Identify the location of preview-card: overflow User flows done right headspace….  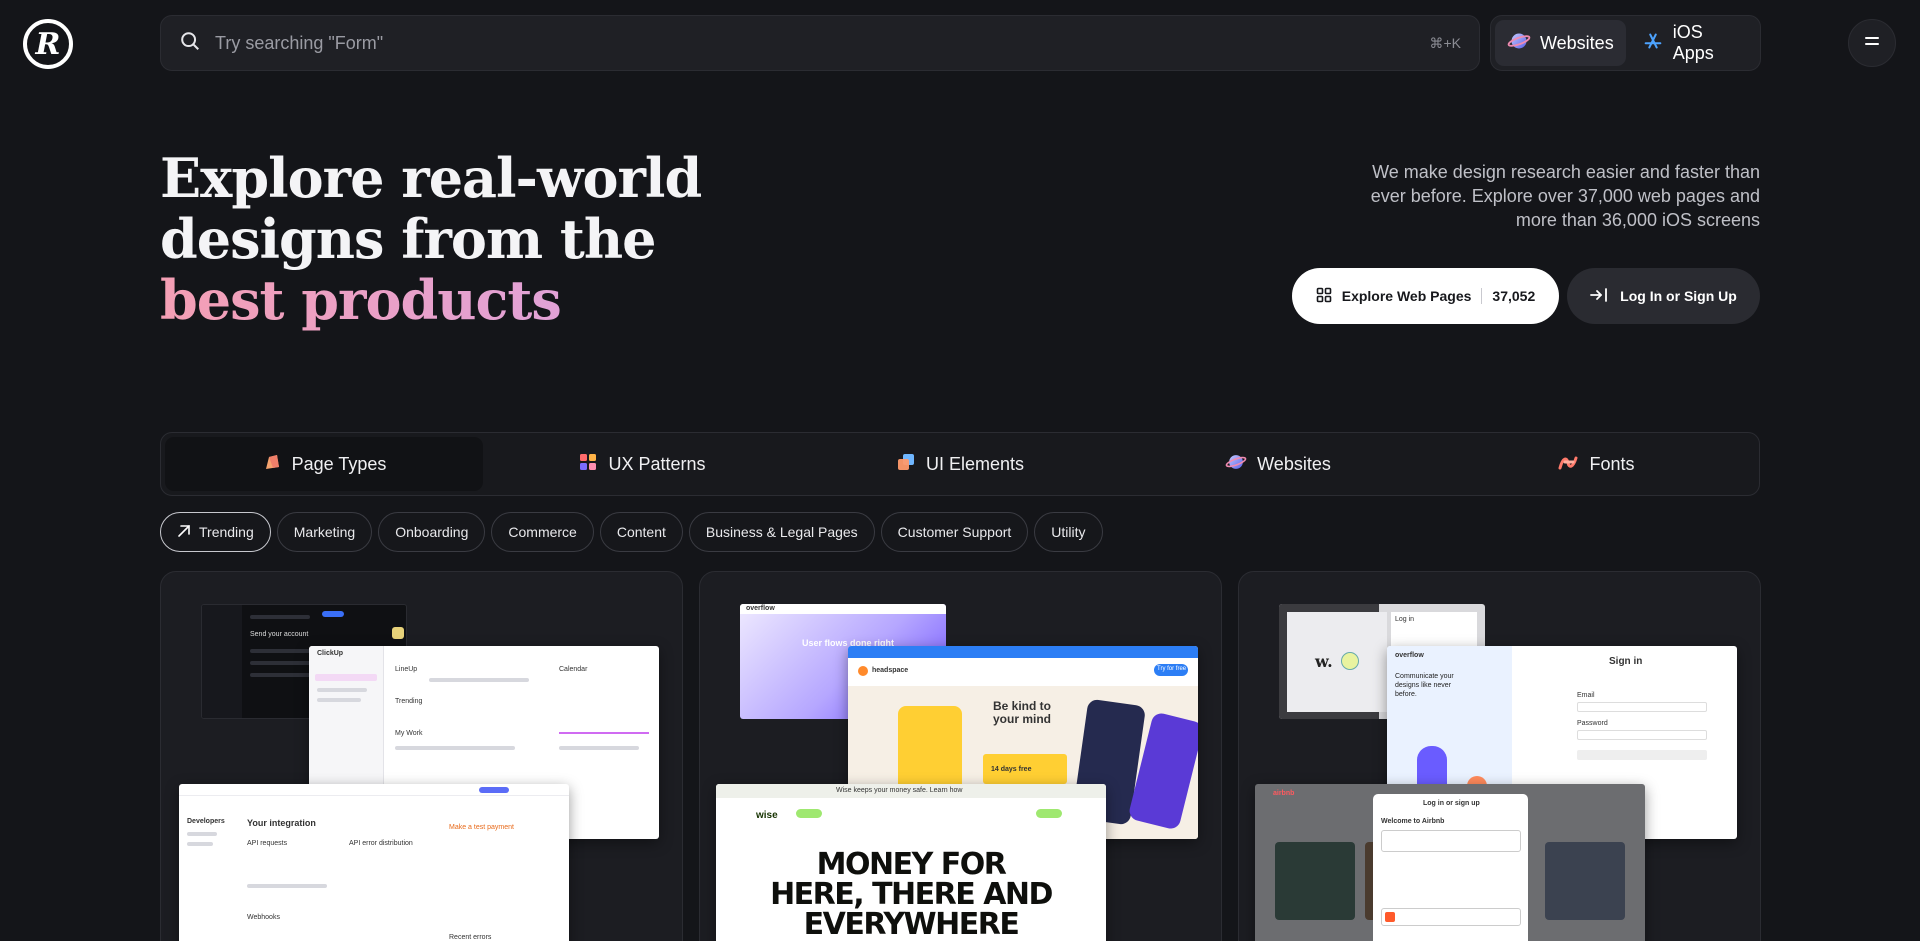
(960, 756).